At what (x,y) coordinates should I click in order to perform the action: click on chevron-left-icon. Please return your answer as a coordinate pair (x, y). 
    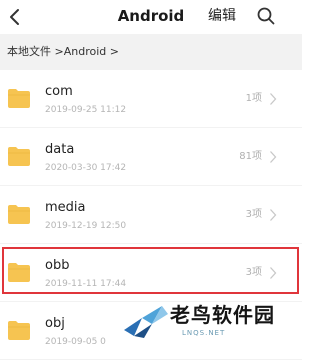
    Looking at the image, I should click on (14, 17).